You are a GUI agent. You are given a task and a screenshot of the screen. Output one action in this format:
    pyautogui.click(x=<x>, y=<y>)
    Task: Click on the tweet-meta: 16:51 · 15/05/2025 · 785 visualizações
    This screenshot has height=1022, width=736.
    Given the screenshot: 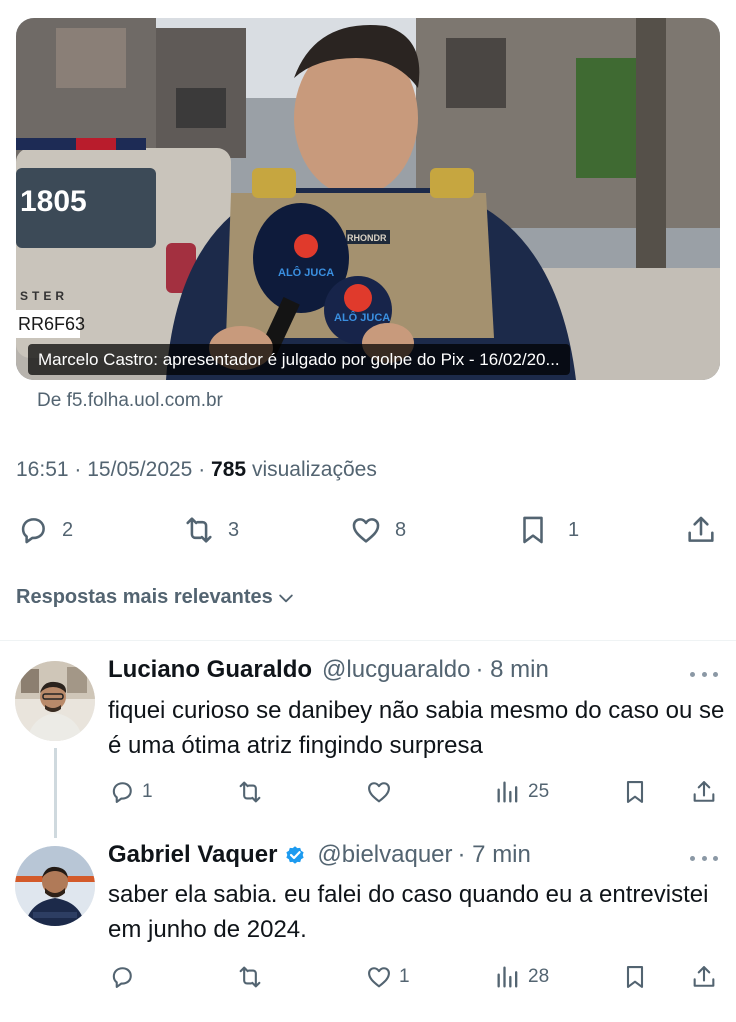 What is the action you would take?
    pyautogui.click(x=196, y=470)
    